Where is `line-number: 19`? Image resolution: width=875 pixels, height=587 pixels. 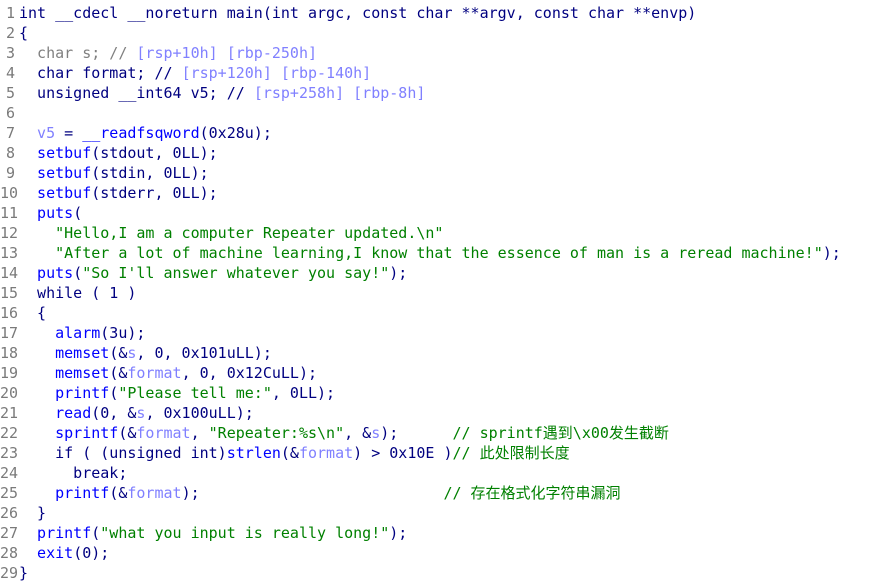
line-number: 19 is located at coordinates (9, 373).